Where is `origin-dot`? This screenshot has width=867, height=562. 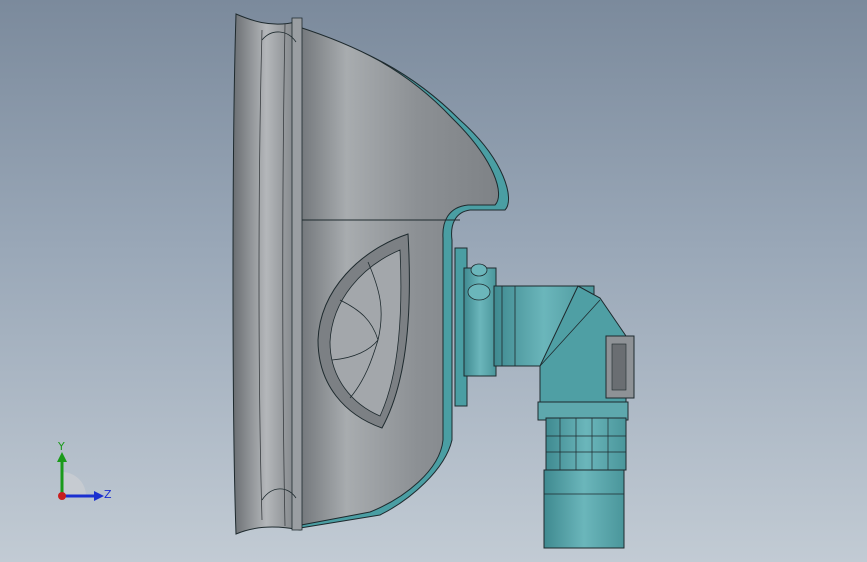 origin-dot is located at coordinates (62, 496).